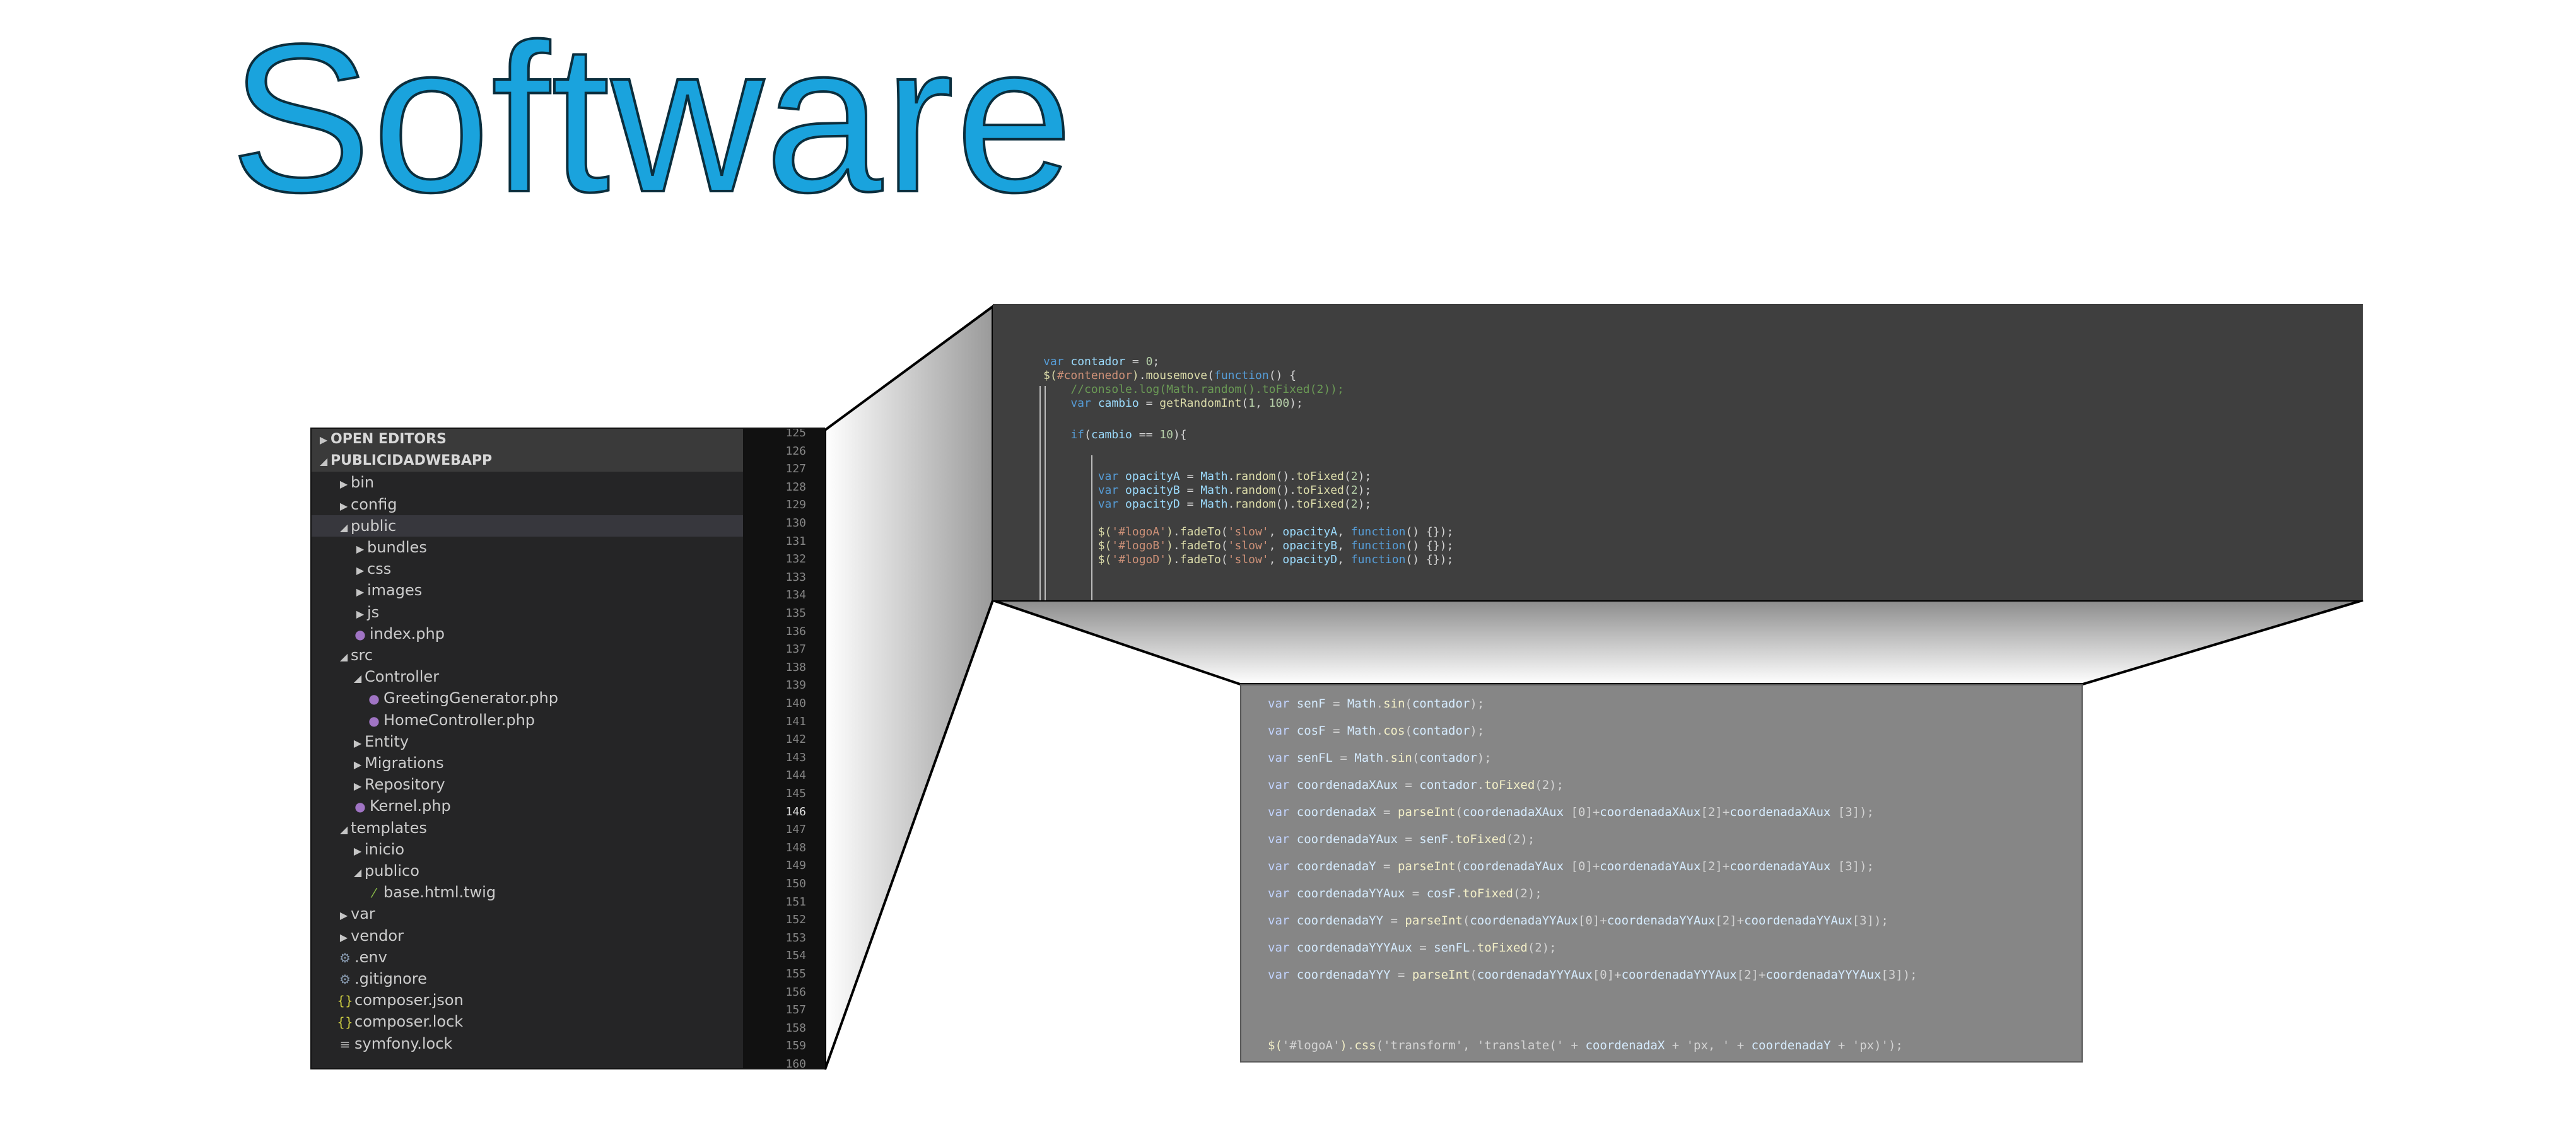 The width and height of the screenshot is (2576, 1130). What do you see at coordinates (363, 914) in the screenshot?
I see `explorer-item-label: var` at bounding box center [363, 914].